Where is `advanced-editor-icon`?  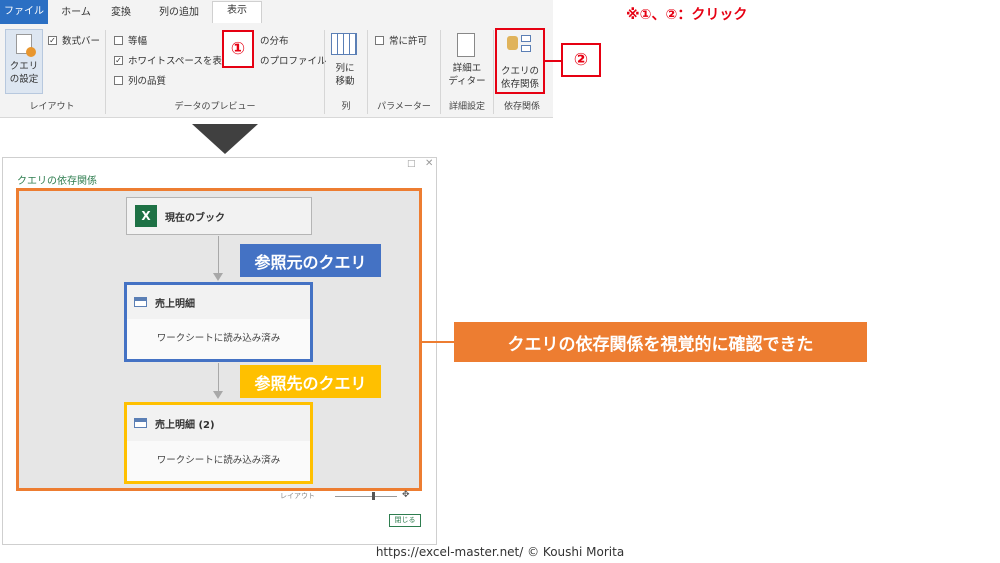
advanced-editor-icon is located at coordinates (466, 45).